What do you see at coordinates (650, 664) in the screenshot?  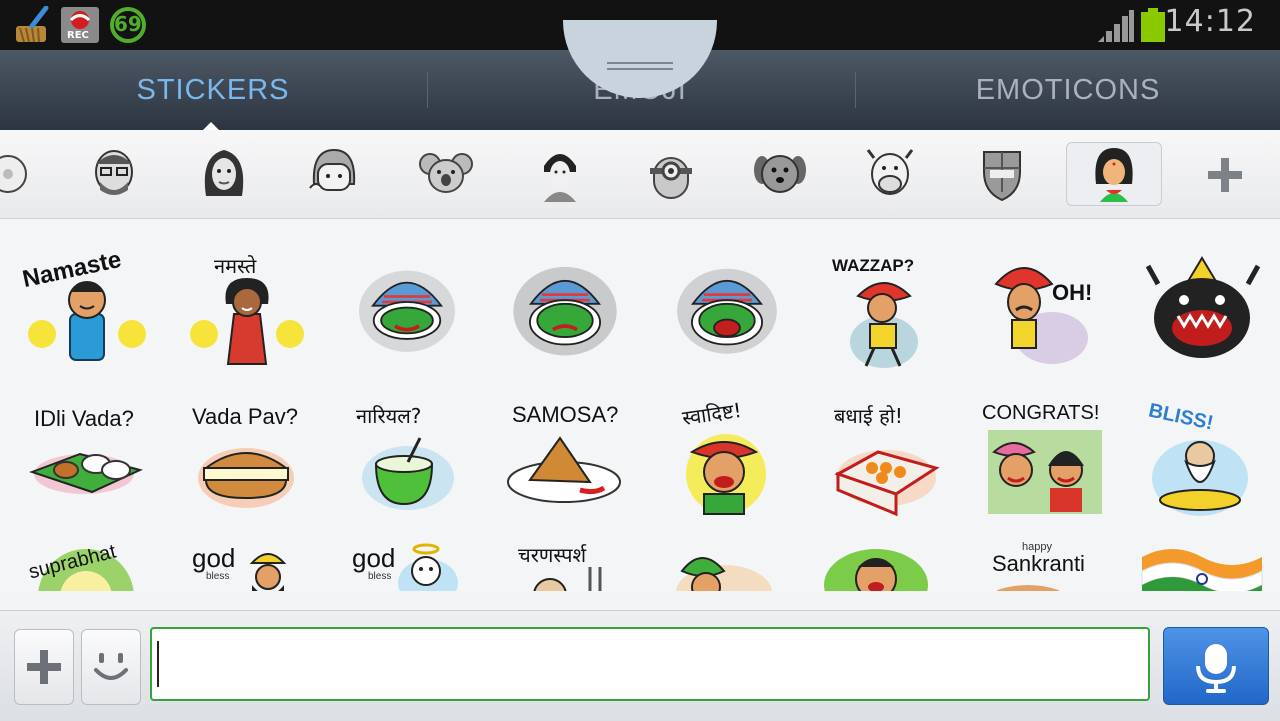 I see `message-input` at bounding box center [650, 664].